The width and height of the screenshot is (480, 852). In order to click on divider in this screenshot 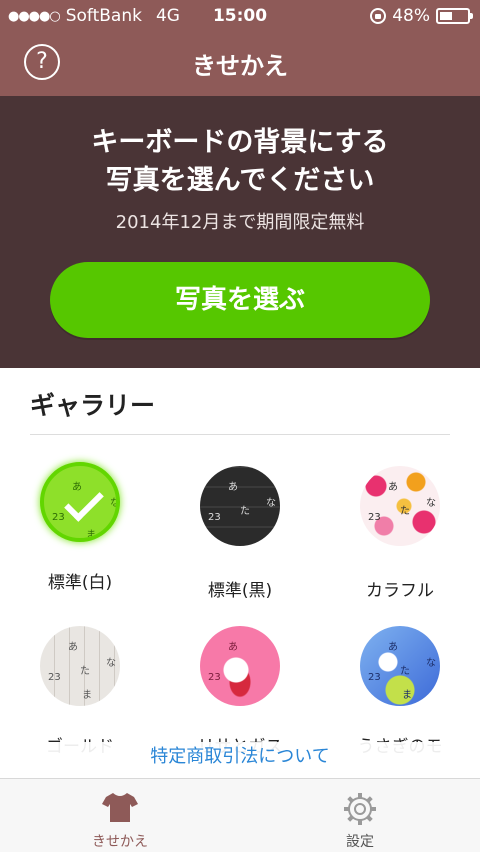, I will do `click(240, 434)`.